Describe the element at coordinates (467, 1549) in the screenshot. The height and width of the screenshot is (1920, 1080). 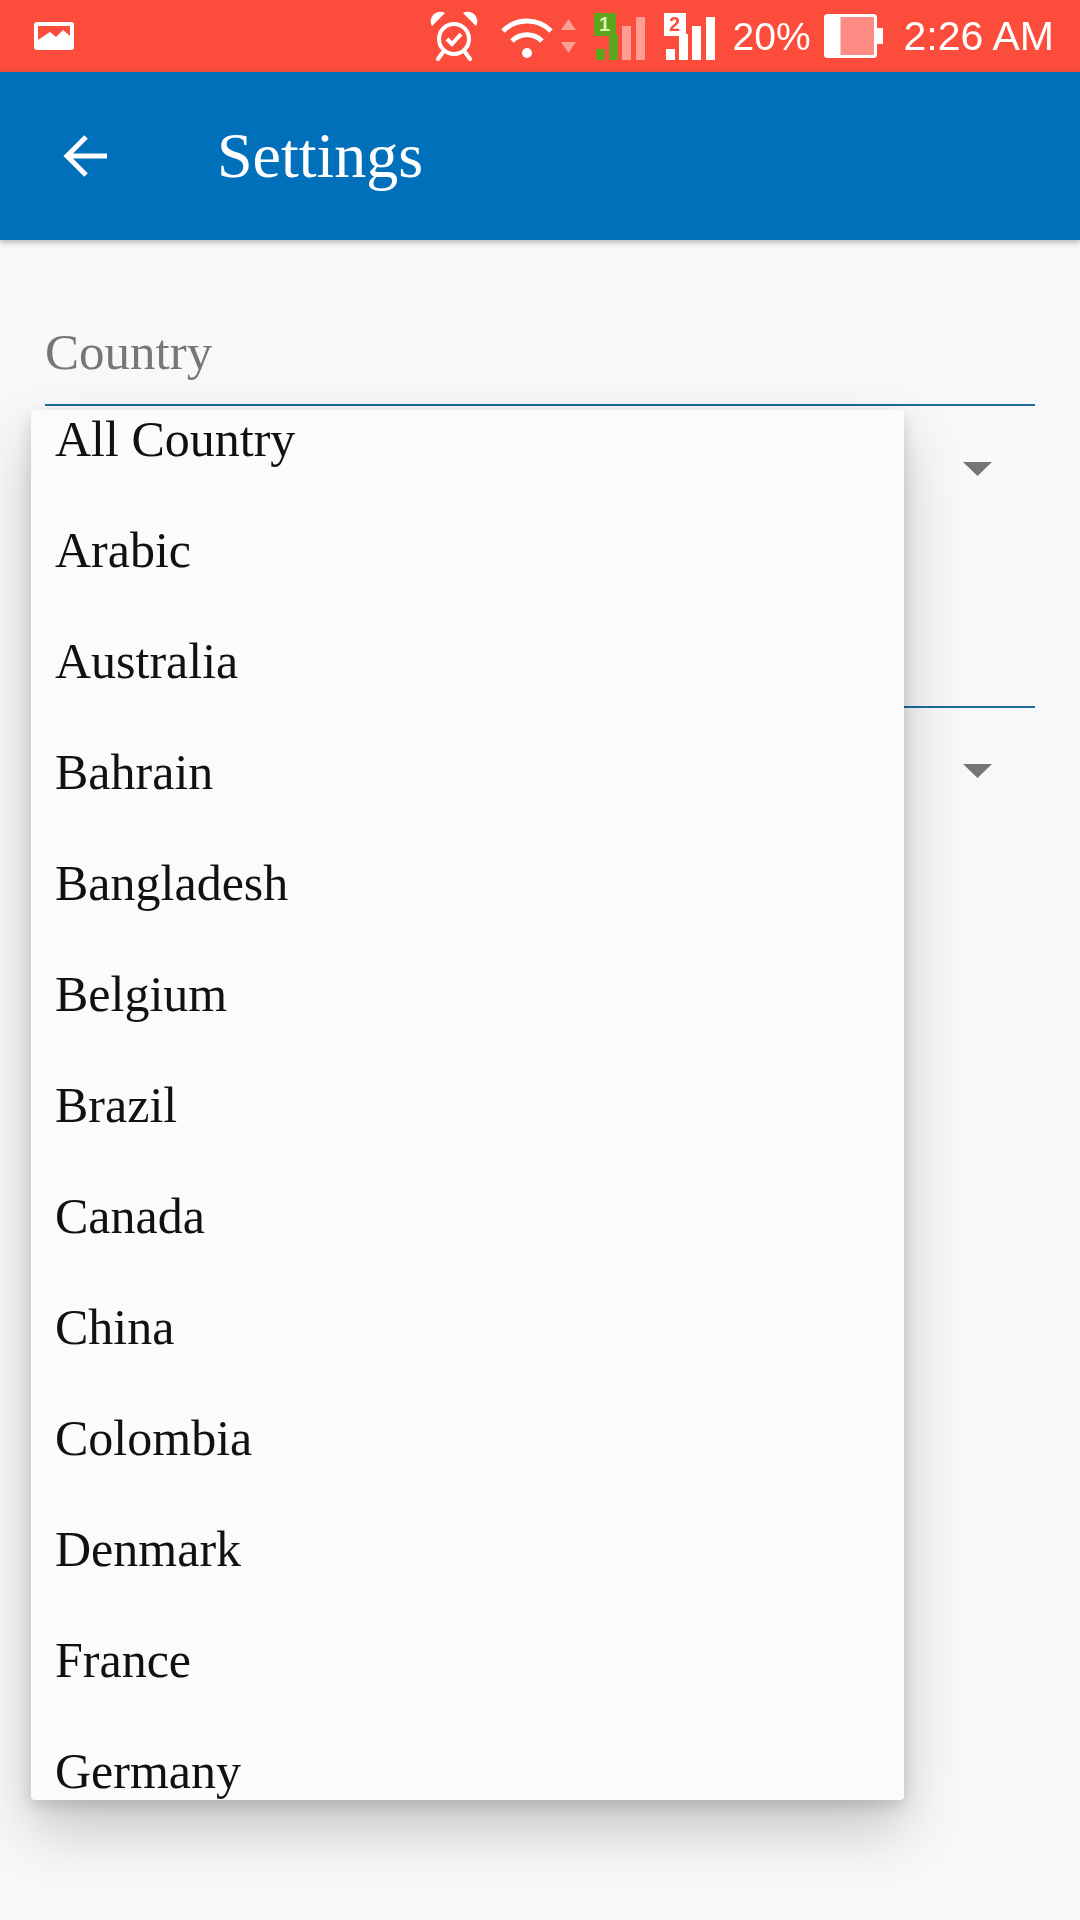
I see `menu-item: Denmark` at that location.